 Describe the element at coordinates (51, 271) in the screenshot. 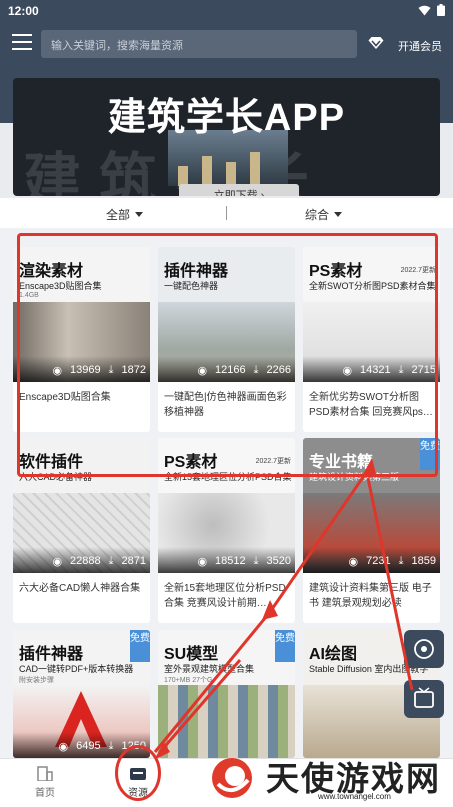

I see `card-title: 渲染素材` at that location.